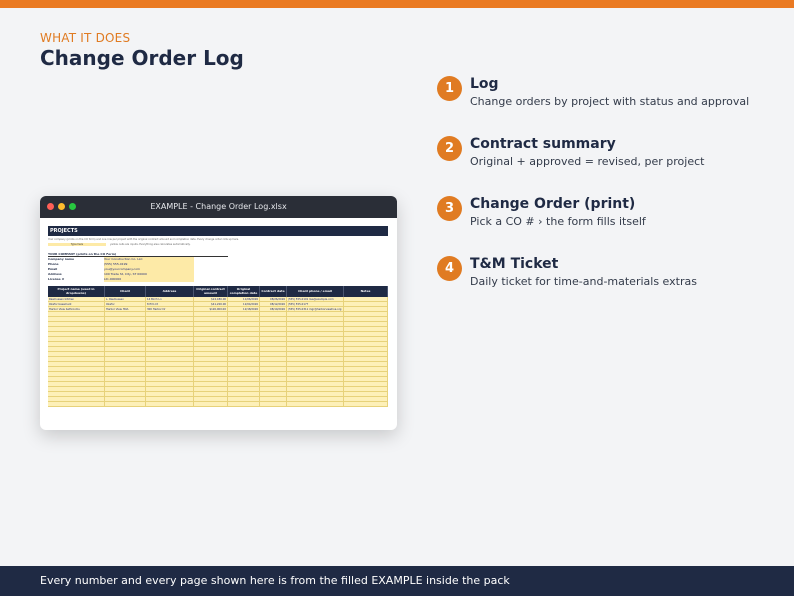  What do you see at coordinates (244, 299) in the screenshot?
I see `table-cell: 11/06/2026` at bounding box center [244, 299].